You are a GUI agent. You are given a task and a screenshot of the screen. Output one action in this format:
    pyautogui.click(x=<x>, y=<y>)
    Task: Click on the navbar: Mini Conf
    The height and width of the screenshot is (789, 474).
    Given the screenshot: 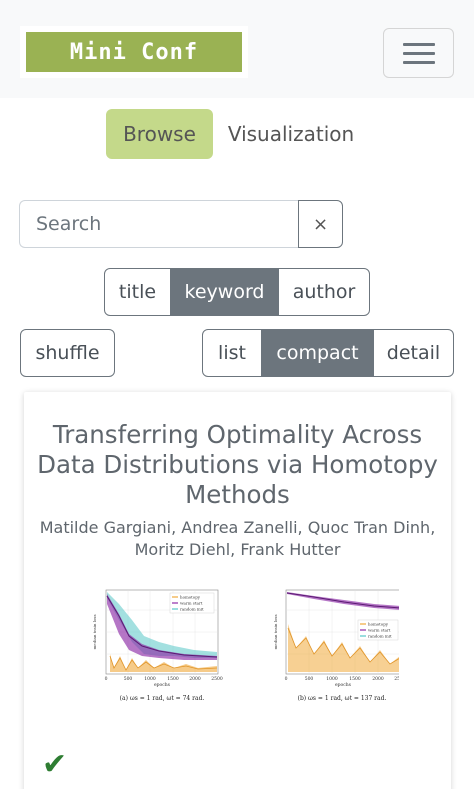 What is the action you would take?
    pyautogui.click(x=237, y=49)
    